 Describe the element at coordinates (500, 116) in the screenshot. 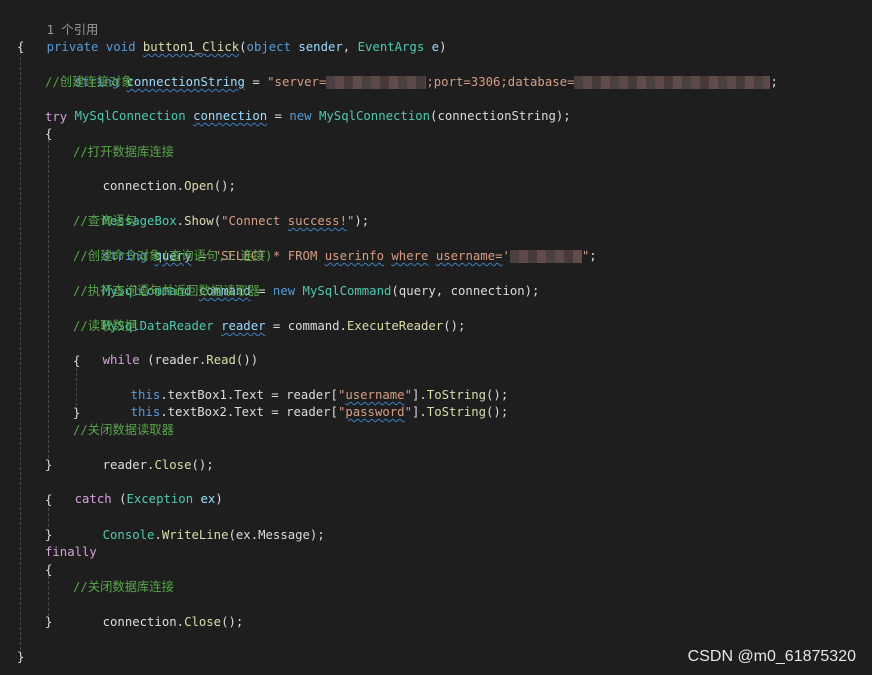

I see `arguments: (connectionString);` at that location.